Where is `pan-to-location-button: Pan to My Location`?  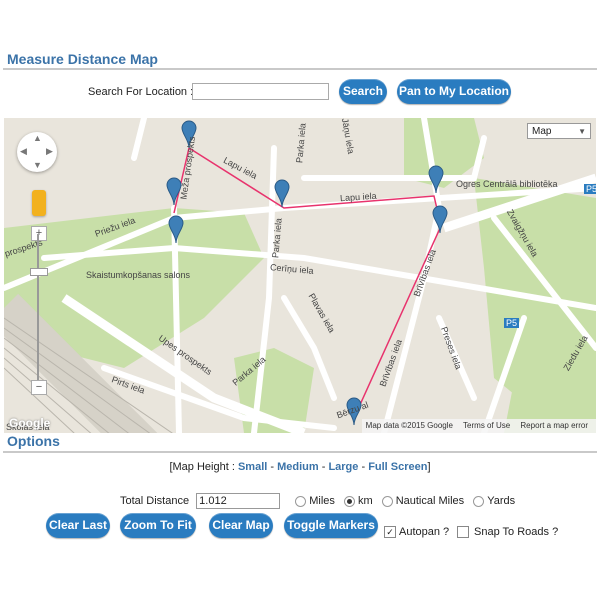 pan-to-location-button: Pan to My Location is located at coordinates (454, 91).